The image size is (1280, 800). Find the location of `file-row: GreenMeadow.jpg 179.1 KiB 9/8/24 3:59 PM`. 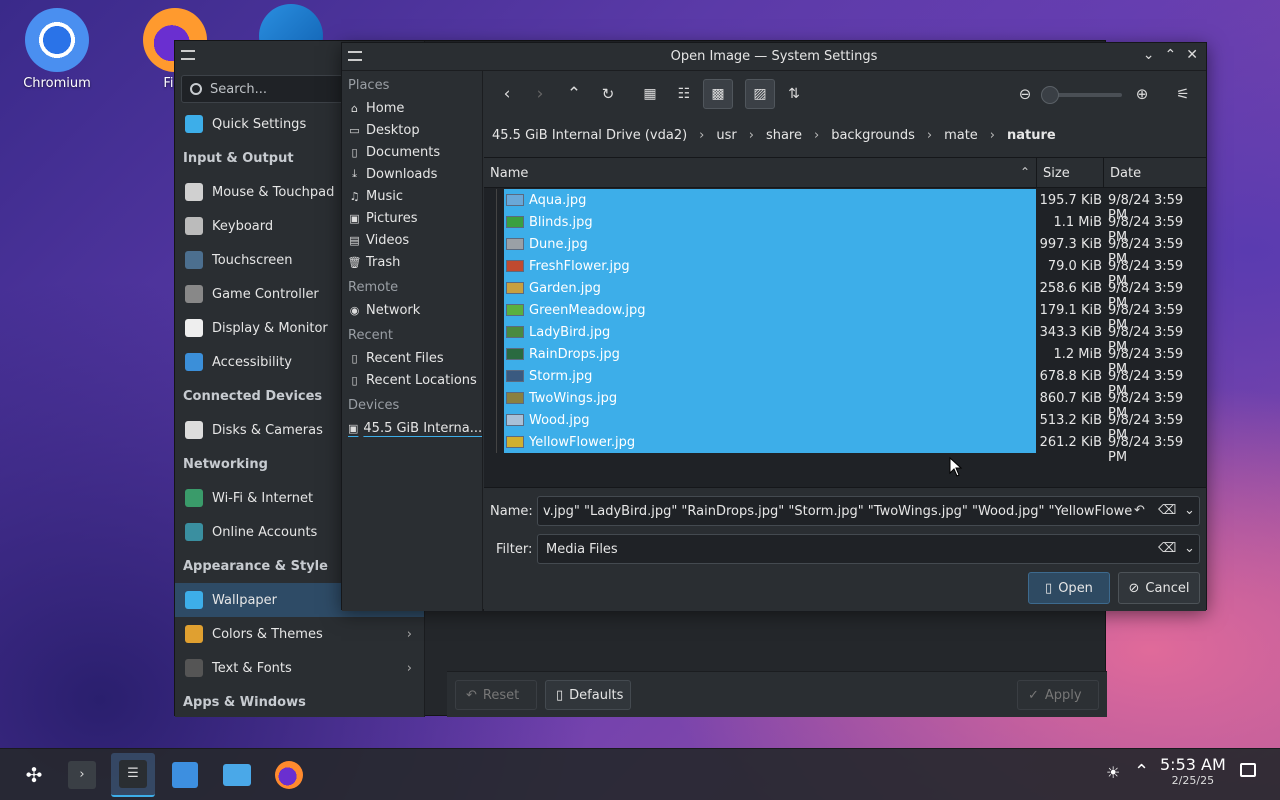

file-row: GreenMeadow.jpg 179.1 KiB 9/8/24 3:59 PM is located at coordinates (845, 316).